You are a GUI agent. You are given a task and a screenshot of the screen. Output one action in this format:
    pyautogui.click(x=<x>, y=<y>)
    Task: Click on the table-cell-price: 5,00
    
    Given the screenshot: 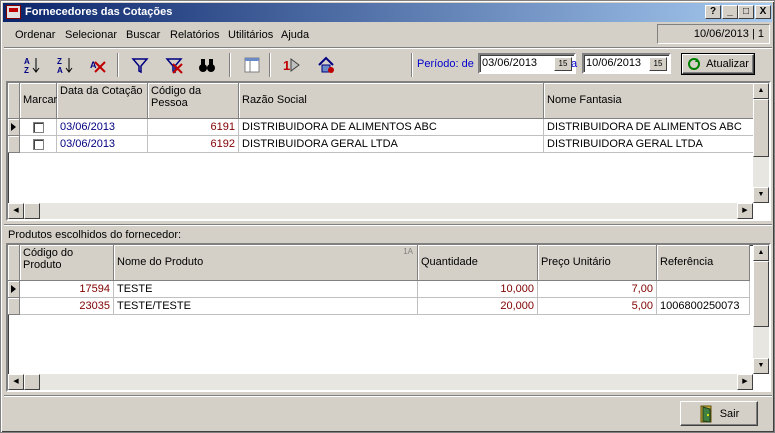 What is the action you would take?
    pyautogui.click(x=597, y=306)
    